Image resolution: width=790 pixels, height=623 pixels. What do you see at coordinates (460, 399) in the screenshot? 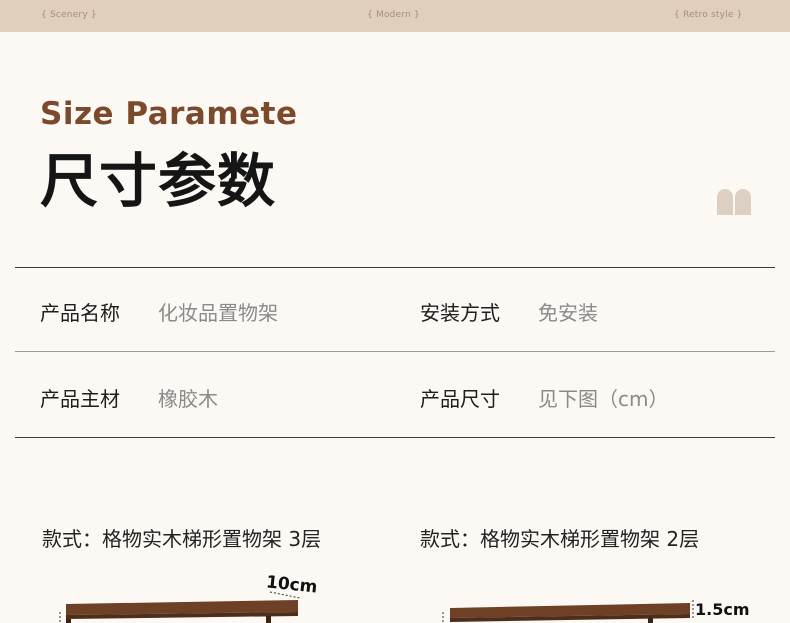
I see `spec-label-size: 产品尺寸` at bounding box center [460, 399].